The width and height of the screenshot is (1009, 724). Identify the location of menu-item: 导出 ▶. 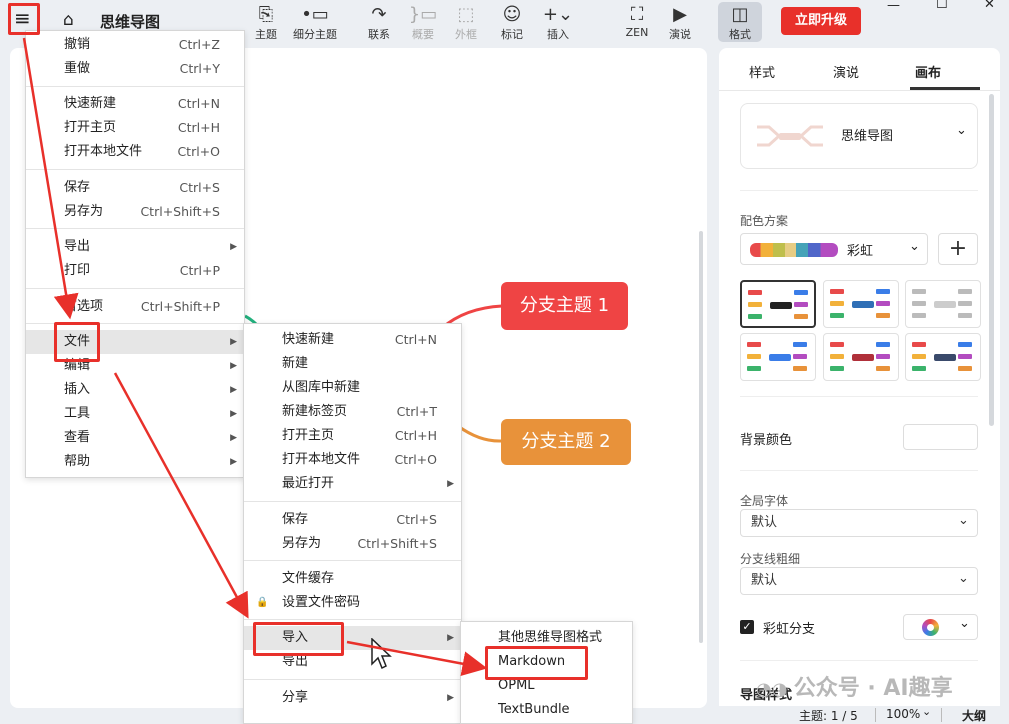
(135, 247).